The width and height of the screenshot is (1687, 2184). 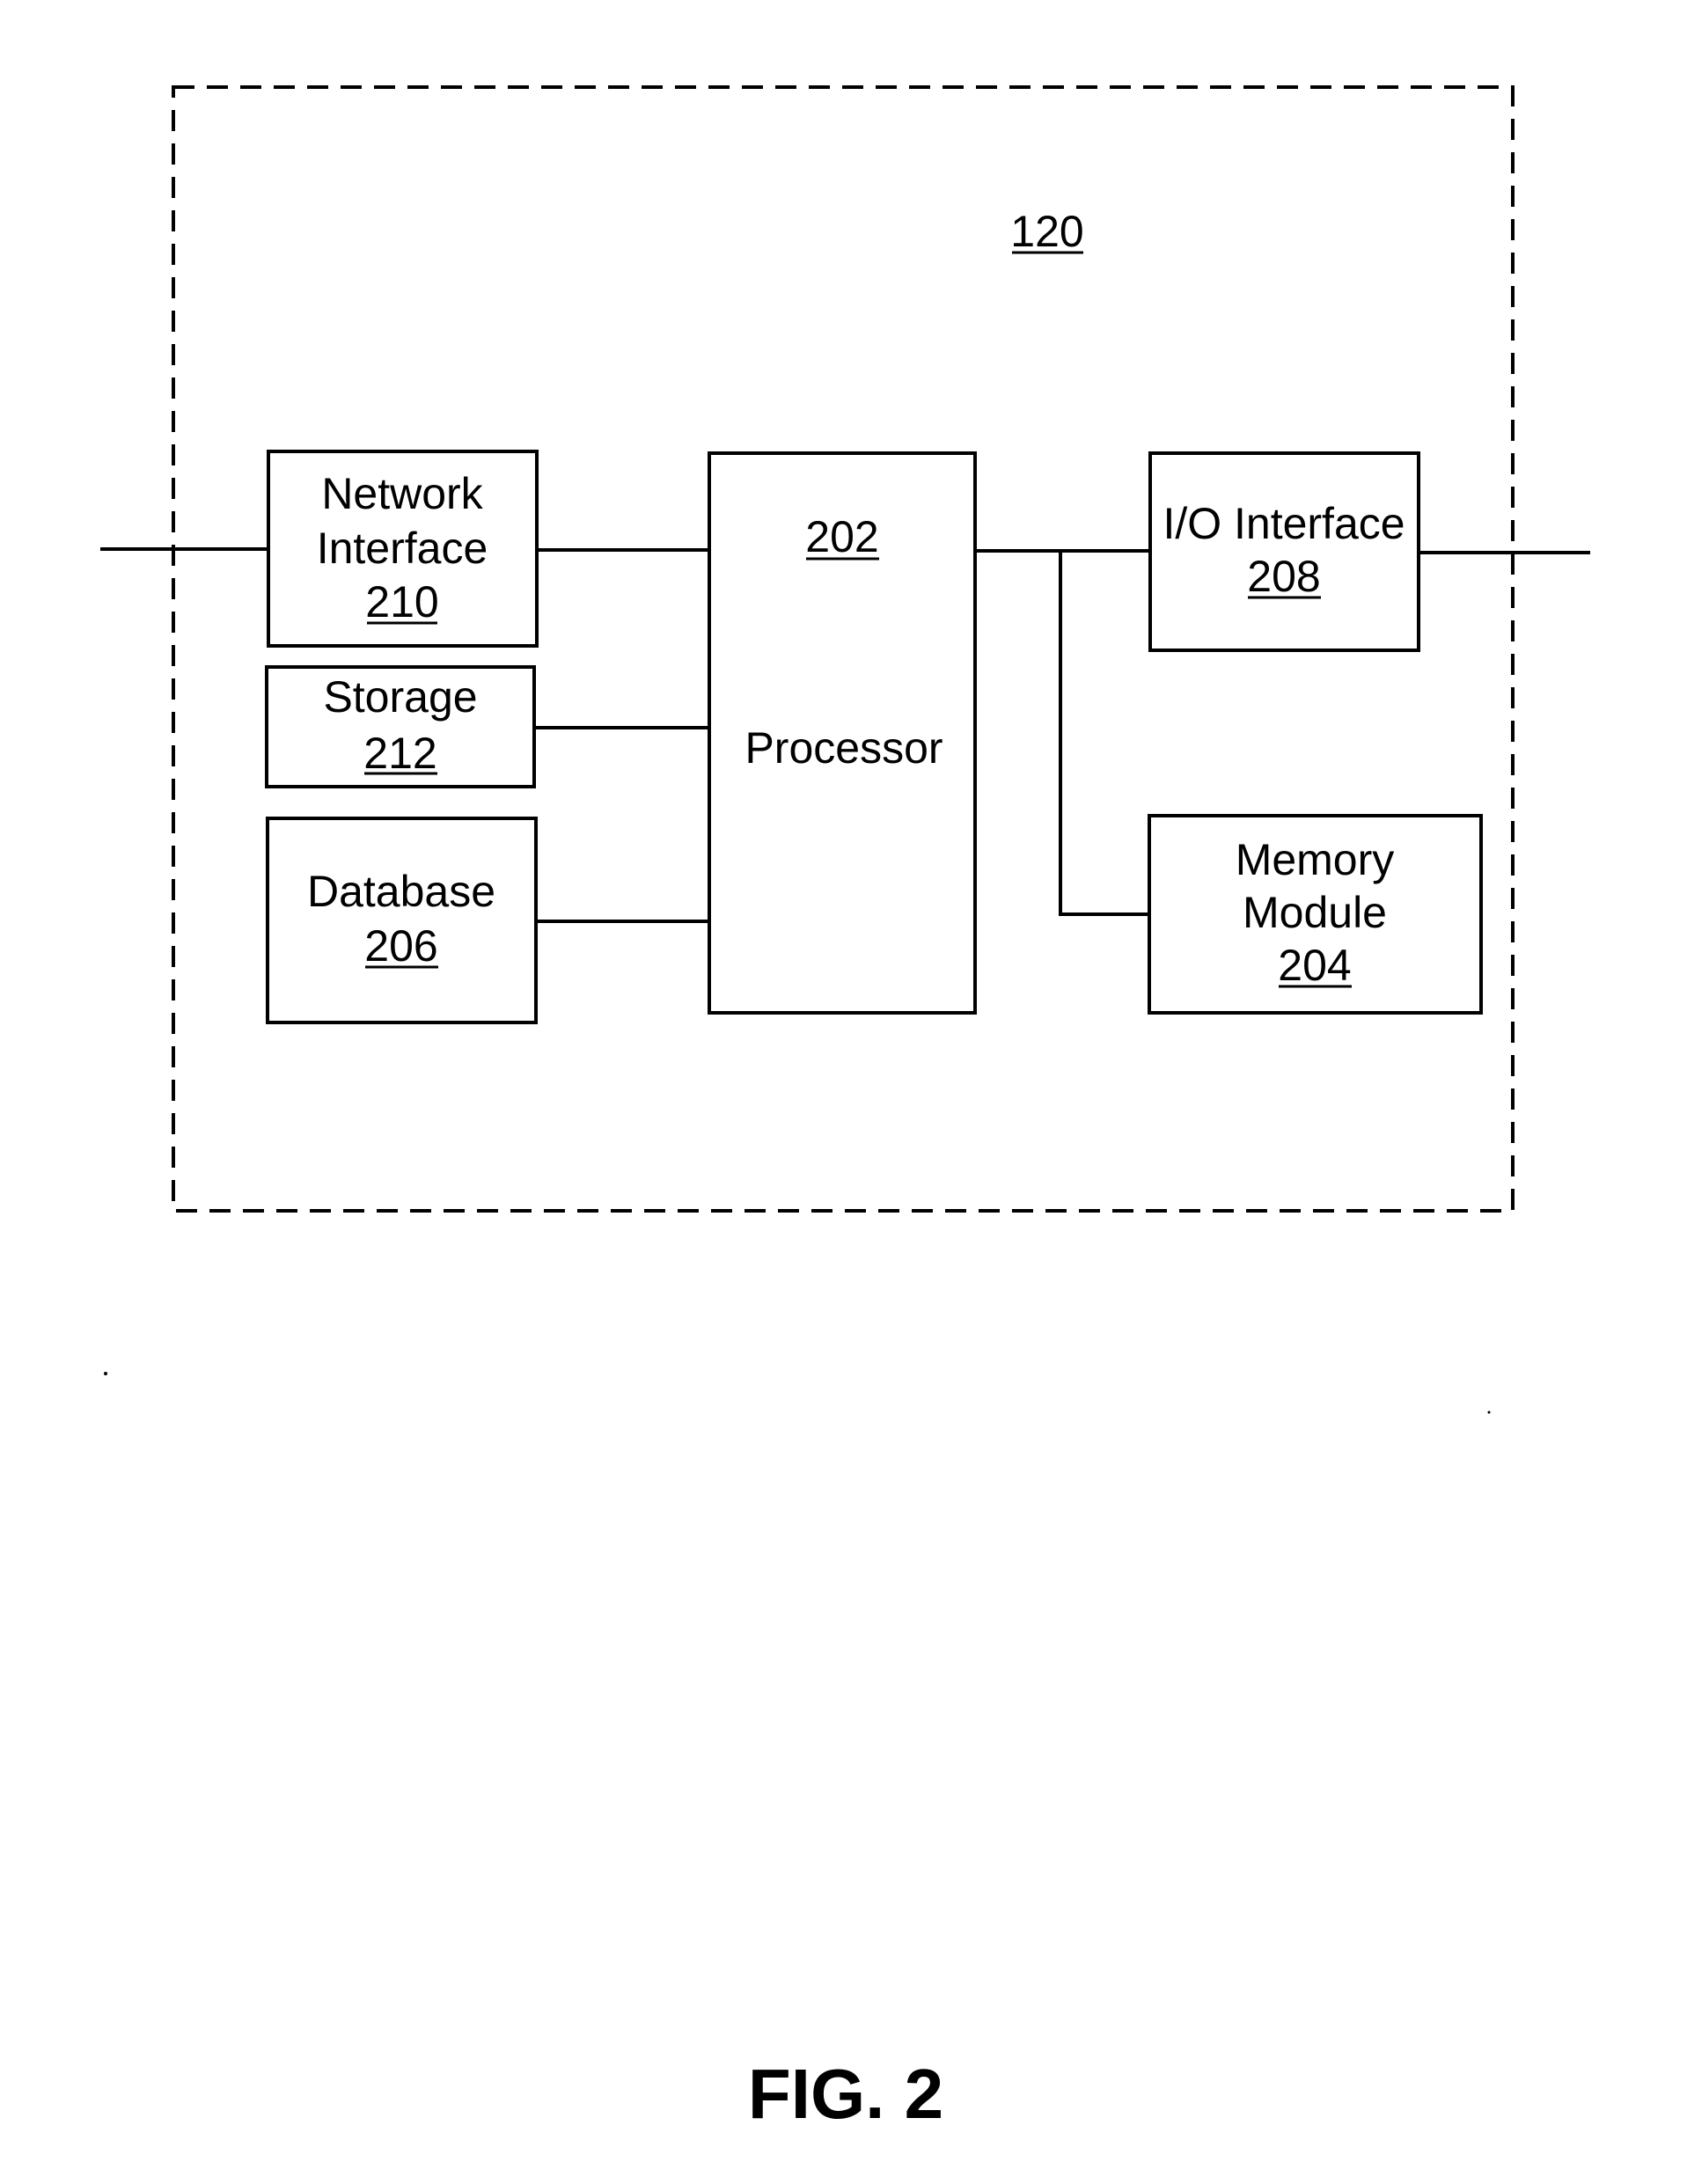 What do you see at coordinates (1046, 231) in the screenshot?
I see `system-ref-label: 120` at bounding box center [1046, 231].